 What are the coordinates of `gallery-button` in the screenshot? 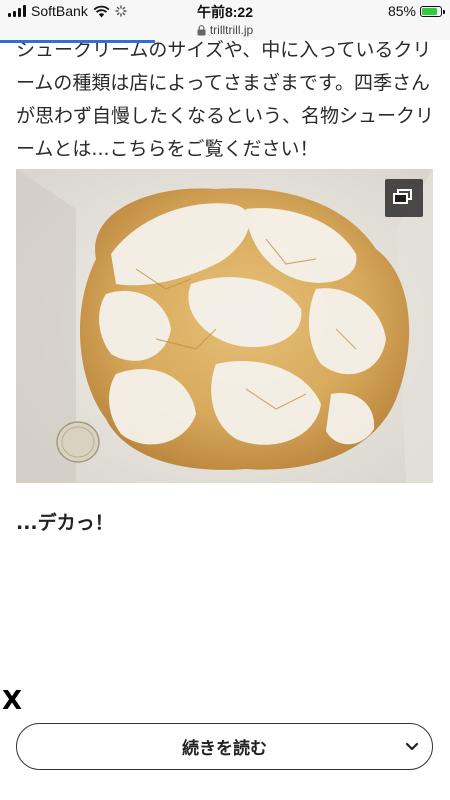 It's located at (404, 198).